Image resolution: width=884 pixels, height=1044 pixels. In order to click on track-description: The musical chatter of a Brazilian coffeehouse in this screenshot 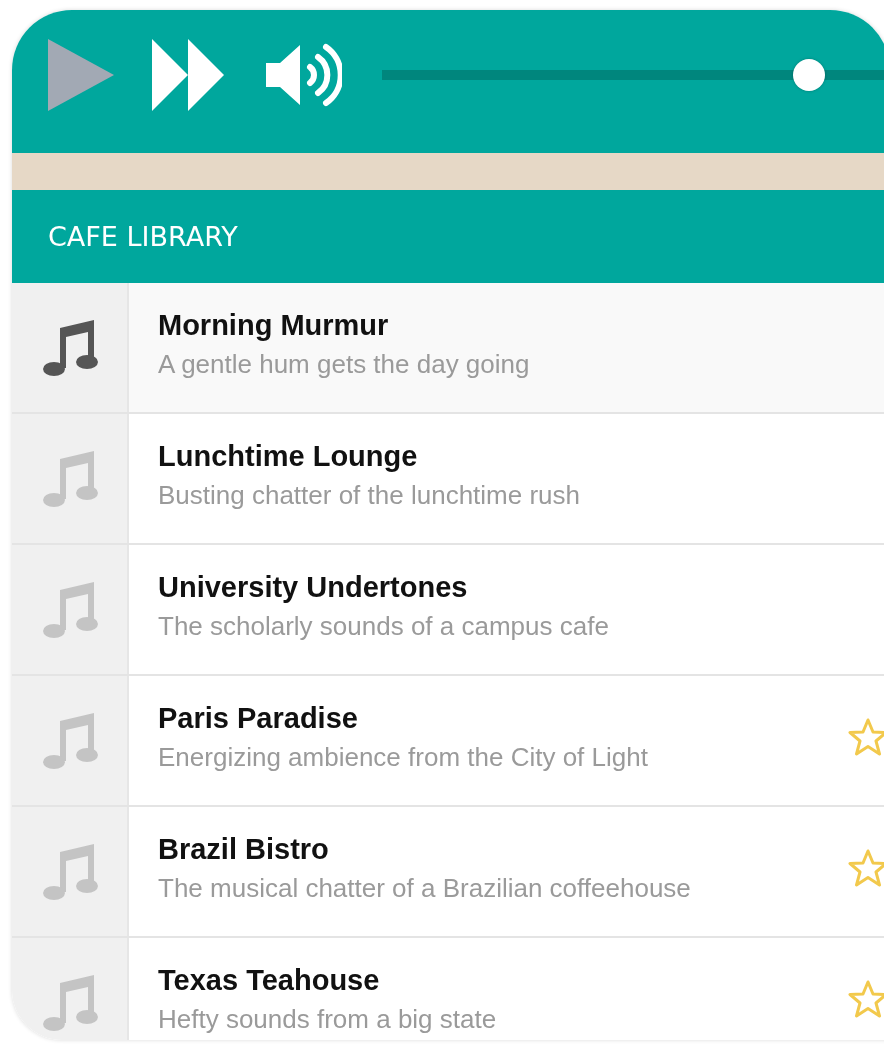, I will do `click(425, 888)`.